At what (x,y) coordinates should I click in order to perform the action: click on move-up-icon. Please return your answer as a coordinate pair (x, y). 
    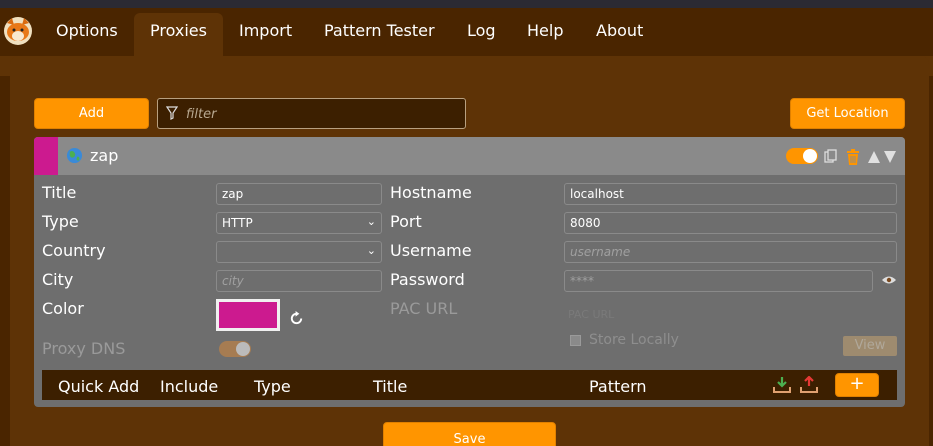
    Looking at the image, I should click on (874, 157).